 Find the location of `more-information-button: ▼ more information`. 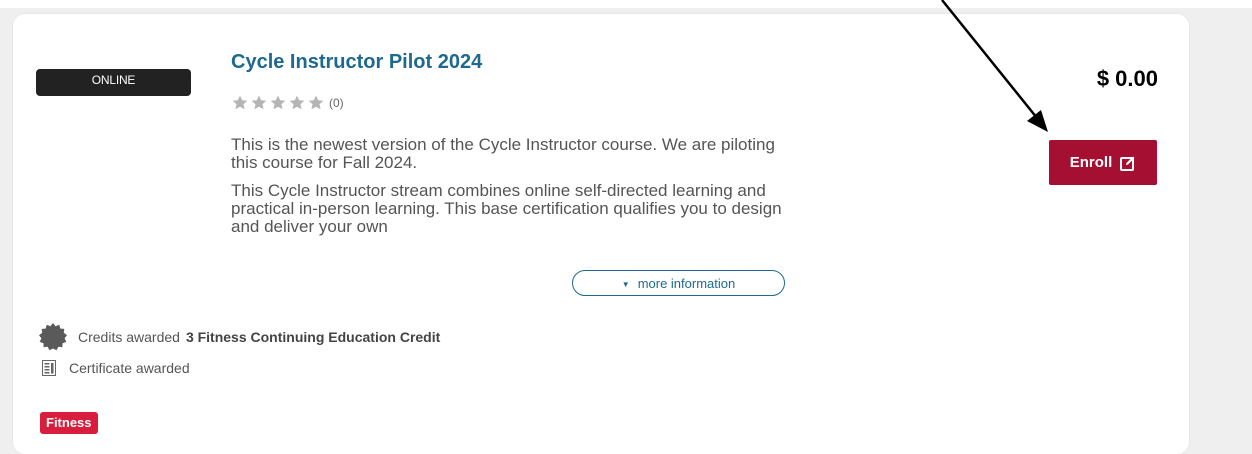

more-information-button: ▼ more information is located at coordinates (678, 283).